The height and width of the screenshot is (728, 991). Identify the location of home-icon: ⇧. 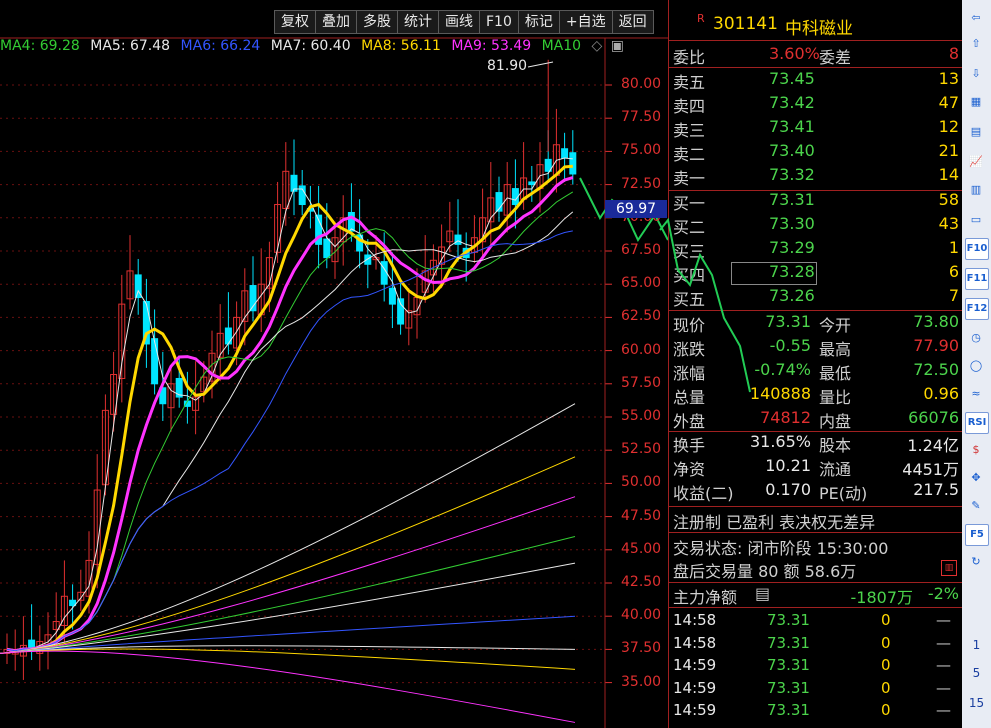
(976, 44).